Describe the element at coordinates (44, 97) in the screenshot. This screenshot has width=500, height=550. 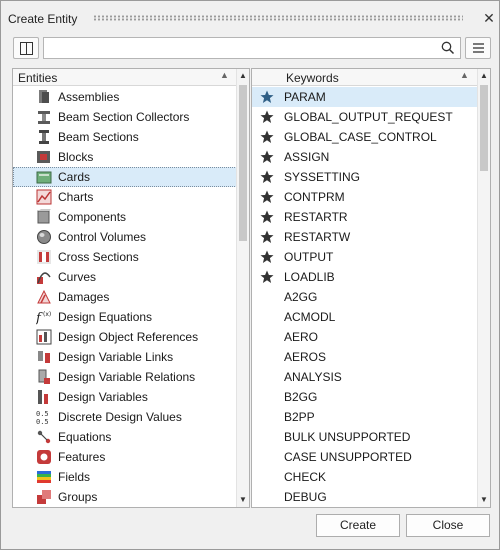
I see `assemblies-icon` at that location.